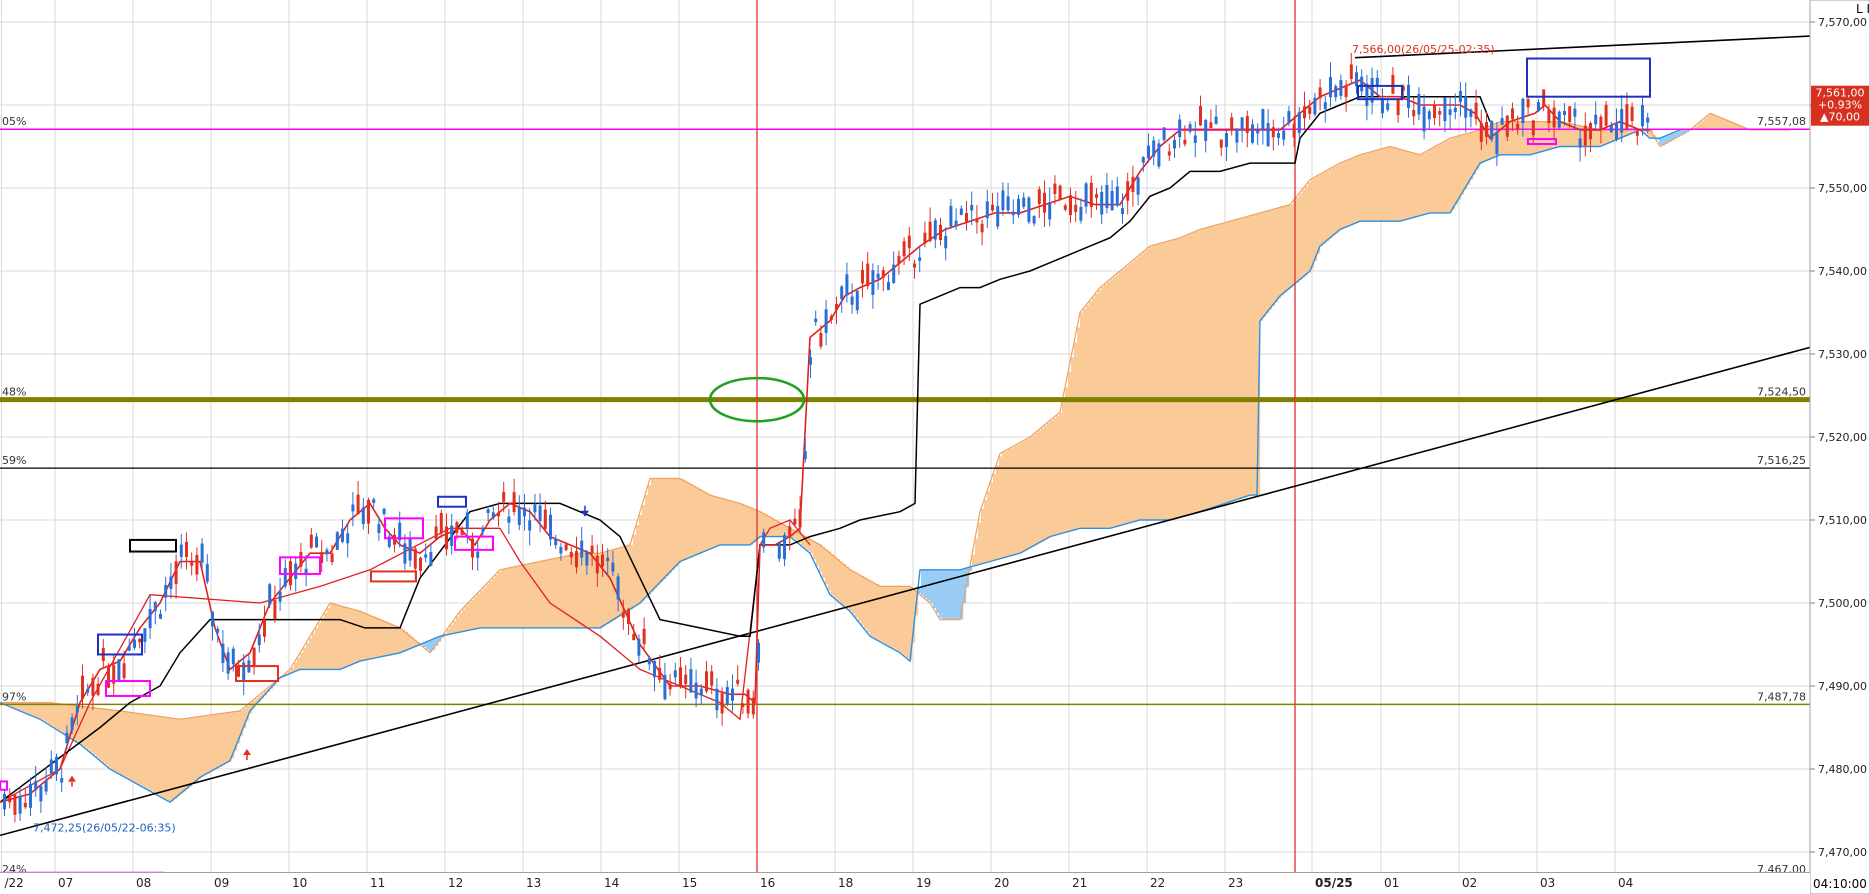  What do you see at coordinates (1842, 271) in the screenshot?
I see `y-tick-label: 7,540,00` at bounding box center [1842, 271].